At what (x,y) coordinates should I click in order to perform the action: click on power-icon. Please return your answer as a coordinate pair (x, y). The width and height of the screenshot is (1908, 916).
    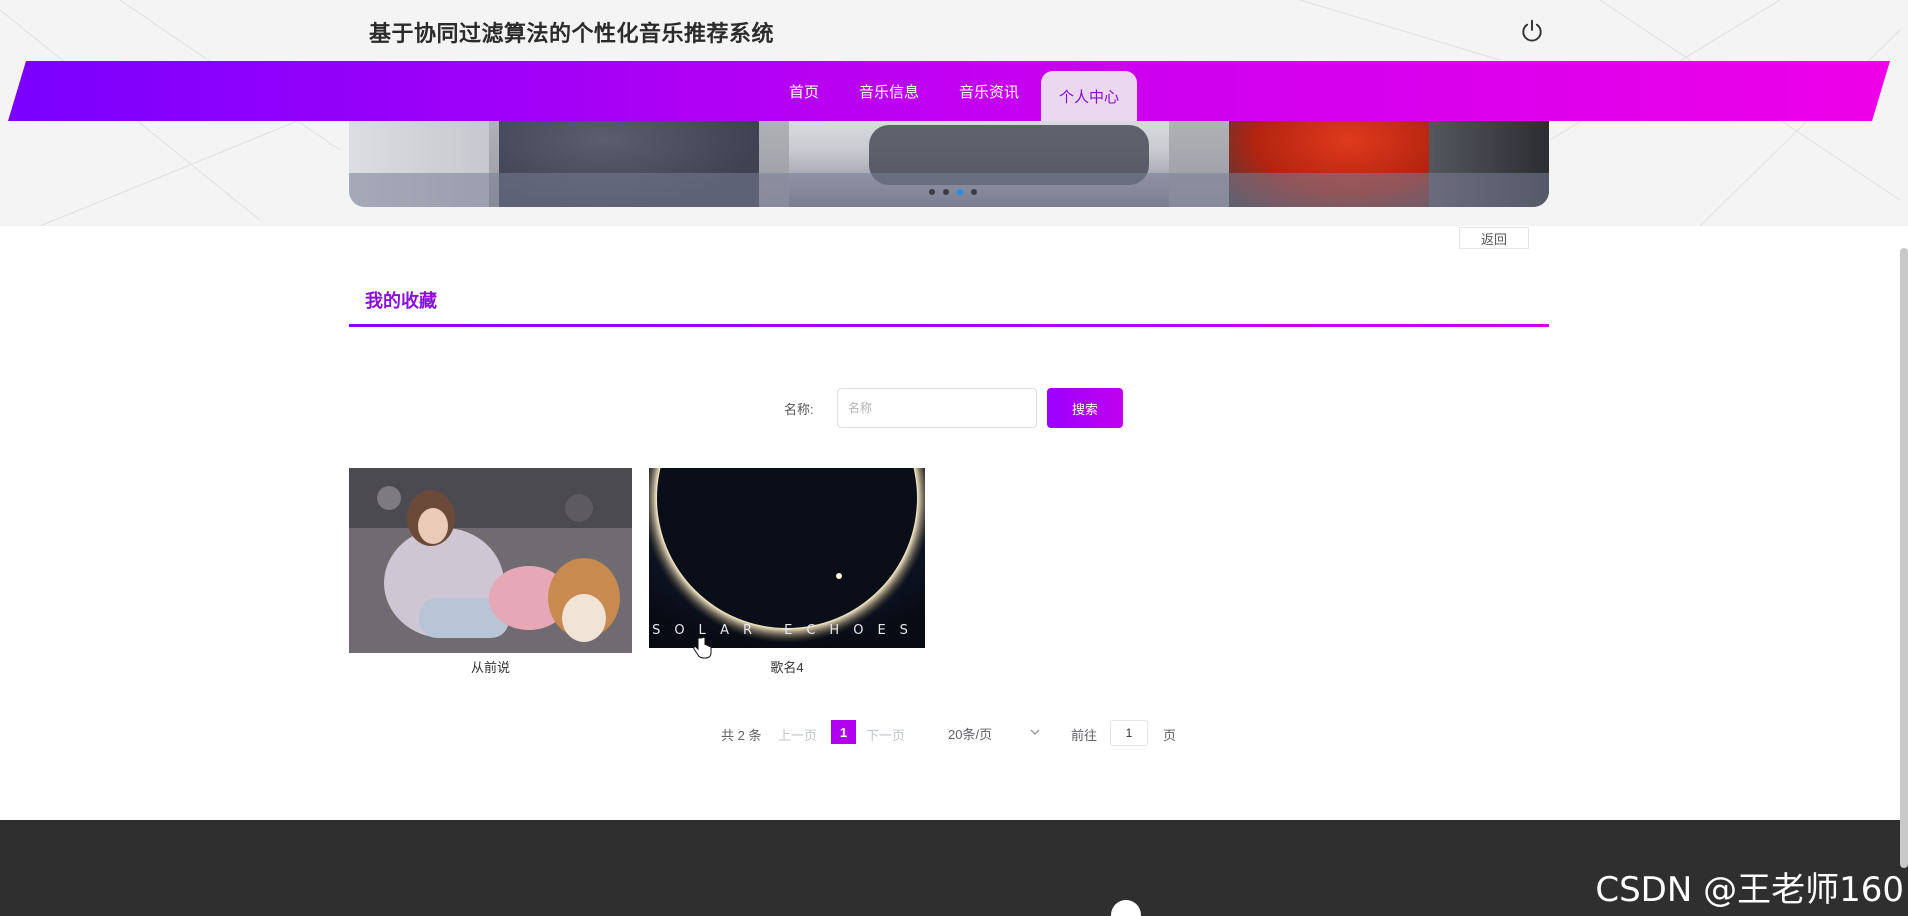
    Looking at the image, I should click on (1532, 31).